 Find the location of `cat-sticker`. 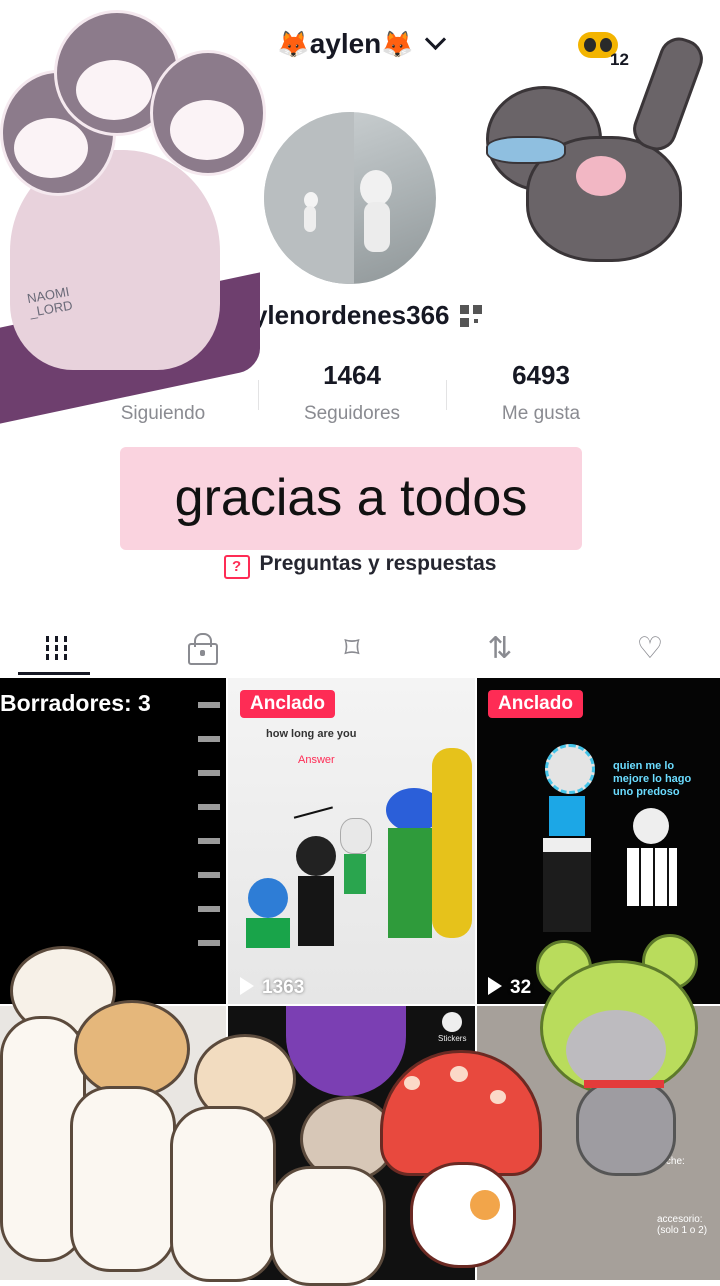

cat-sticker is located at coordinates (591, 158).